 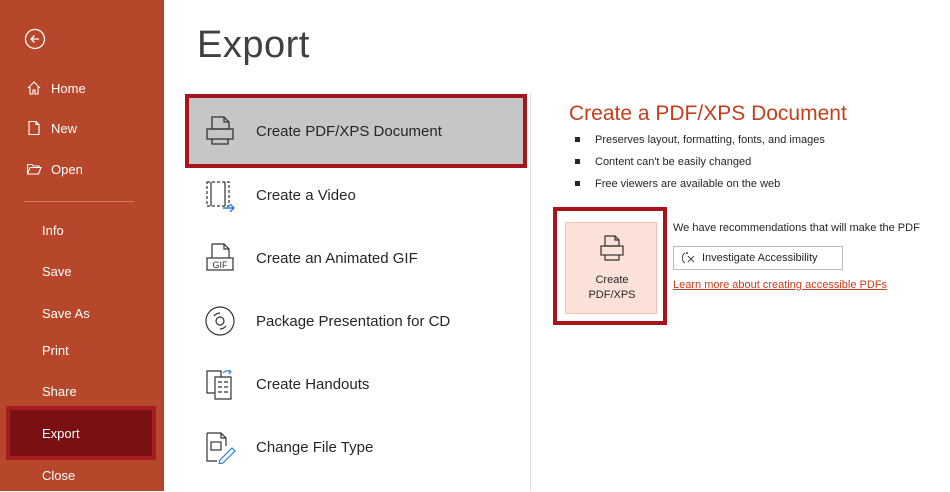 What do you see at coordinates (220, 131) in the screenshot?
I see `pdf-document-icon` at bounding box center [220, 131].